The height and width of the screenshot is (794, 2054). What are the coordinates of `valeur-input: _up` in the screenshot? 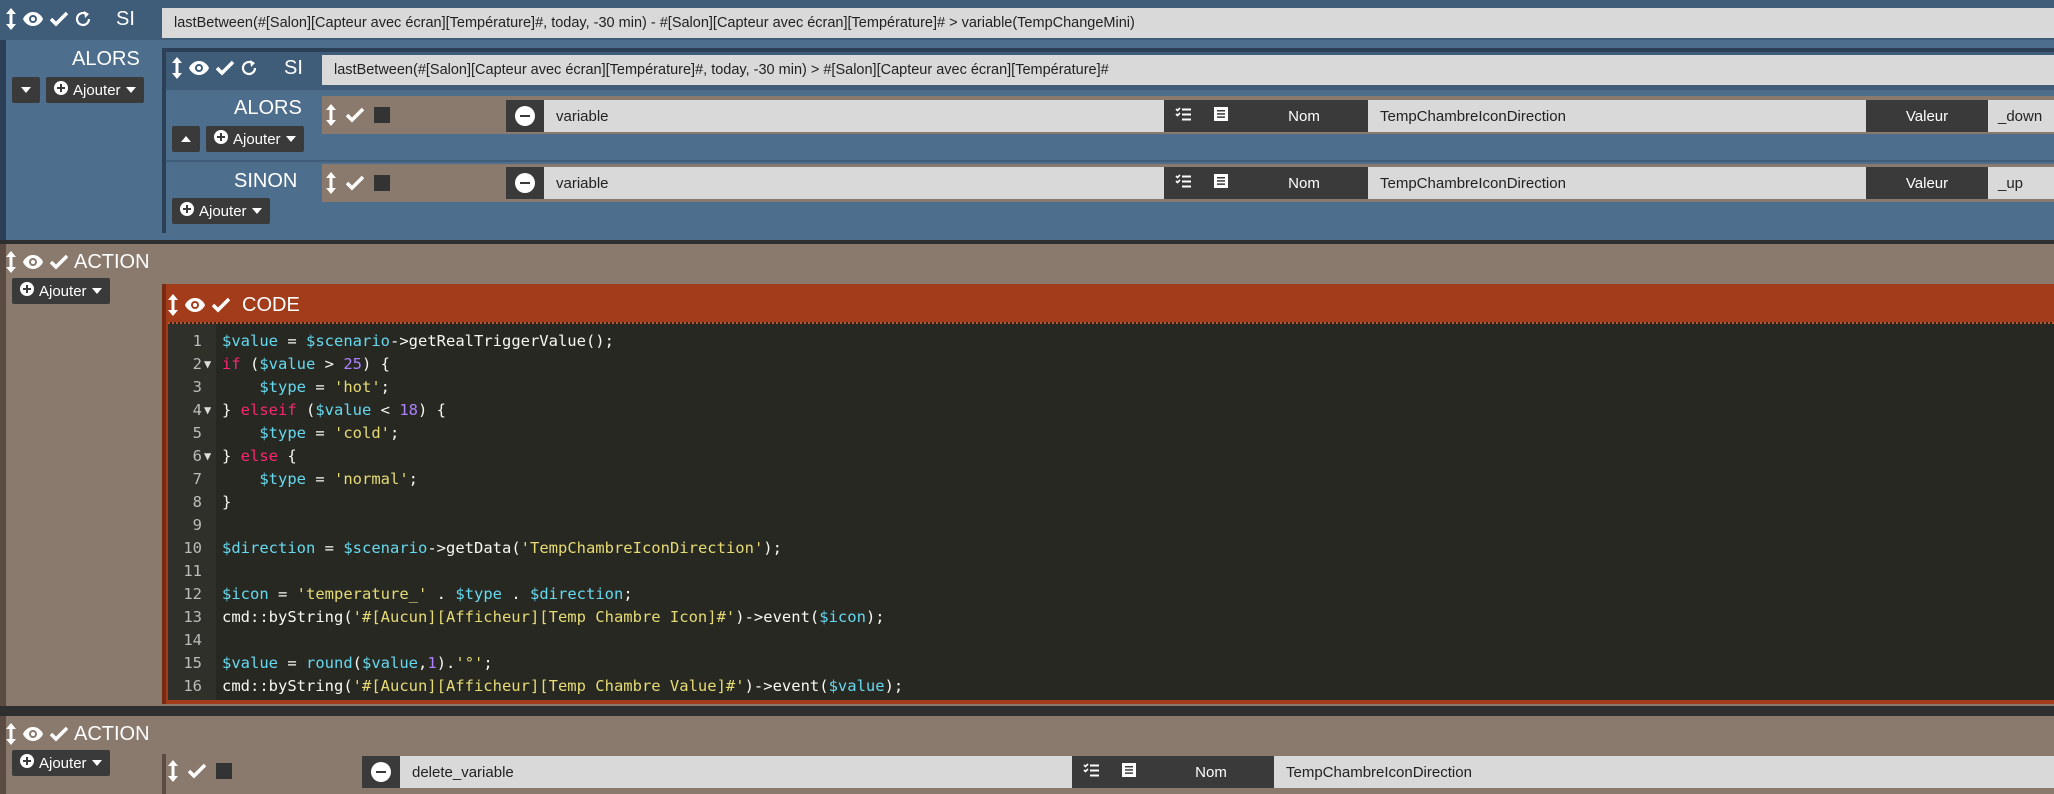 It's located at (2021, 183).